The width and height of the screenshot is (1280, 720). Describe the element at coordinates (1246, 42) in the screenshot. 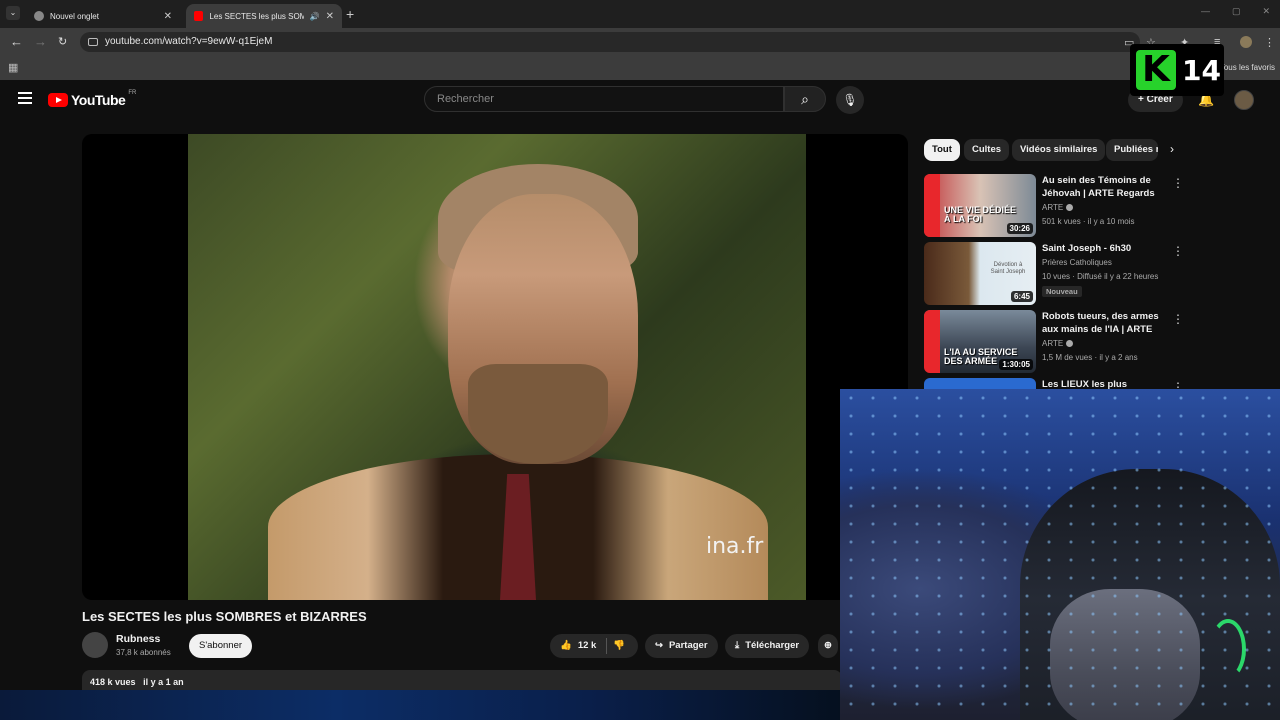

I see `profile-avatar` at that location.